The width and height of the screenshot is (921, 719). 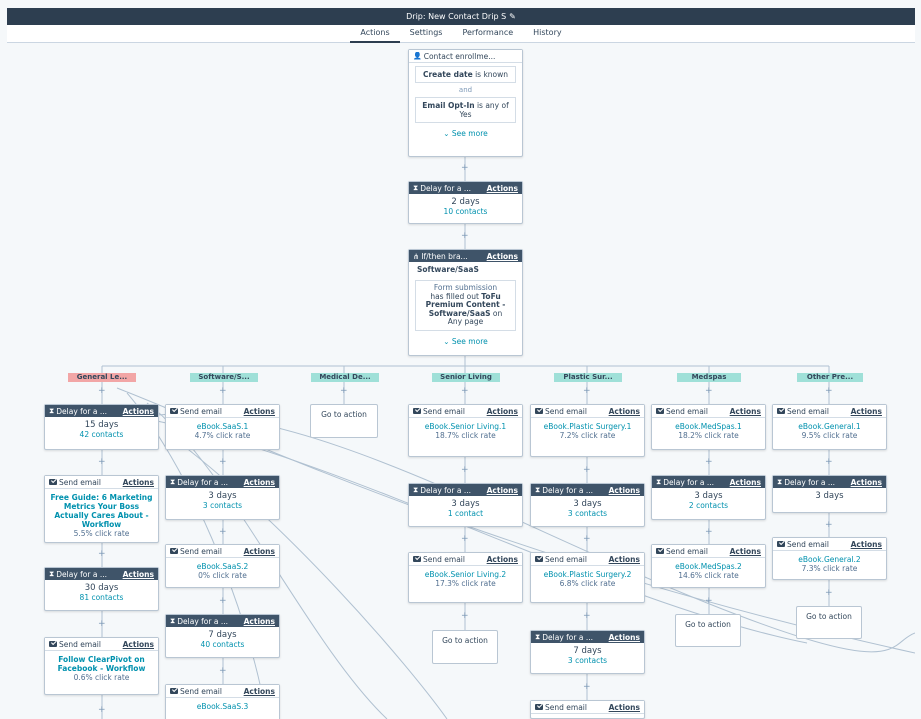 I want to click on email-name-link: eBook.Senior Living.2, so click(x=465, y=574).